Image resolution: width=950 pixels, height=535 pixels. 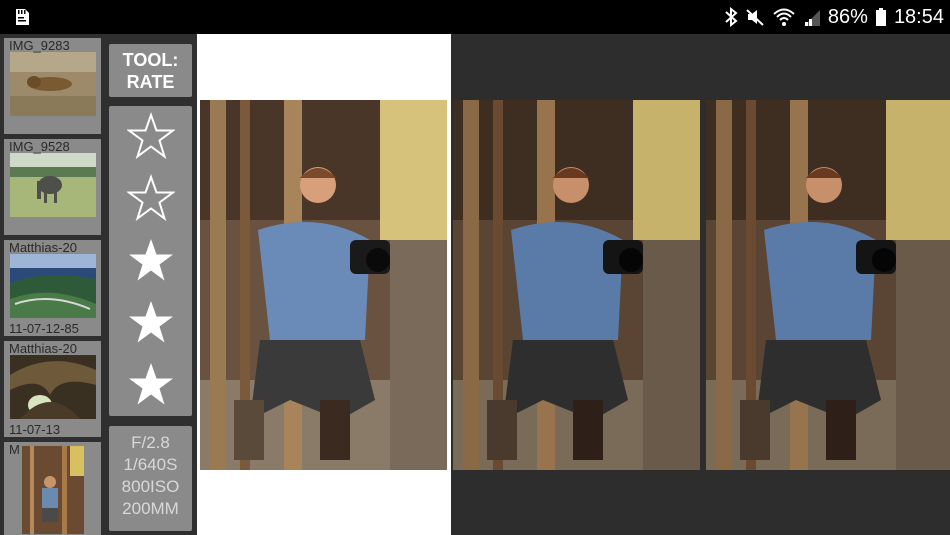 I want to click on thumbnail-label: M, so click(x=14, y=449).